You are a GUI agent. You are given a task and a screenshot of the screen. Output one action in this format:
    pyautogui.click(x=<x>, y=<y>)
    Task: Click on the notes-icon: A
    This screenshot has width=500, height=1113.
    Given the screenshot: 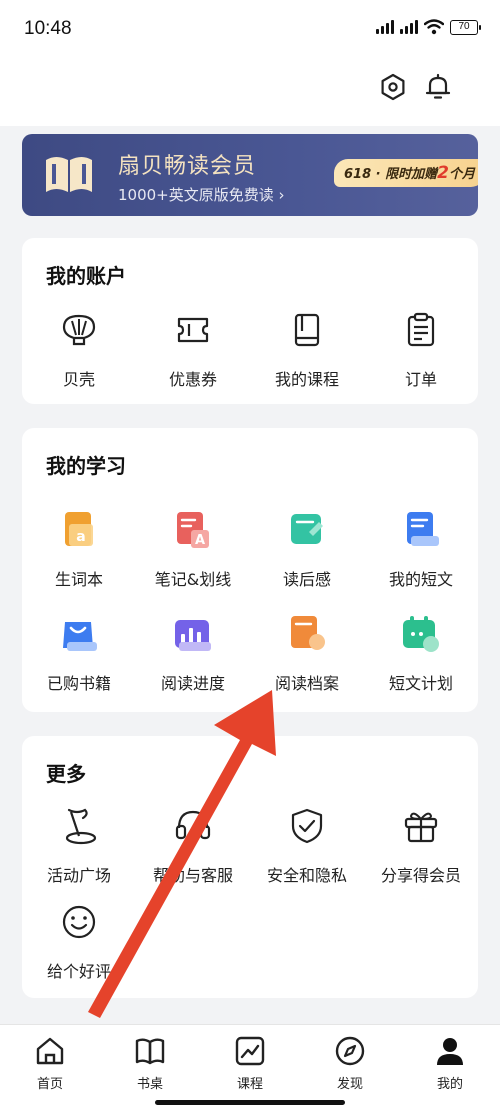 What is the action you would take?
    pyautogui.click(x=193, y=530)
    